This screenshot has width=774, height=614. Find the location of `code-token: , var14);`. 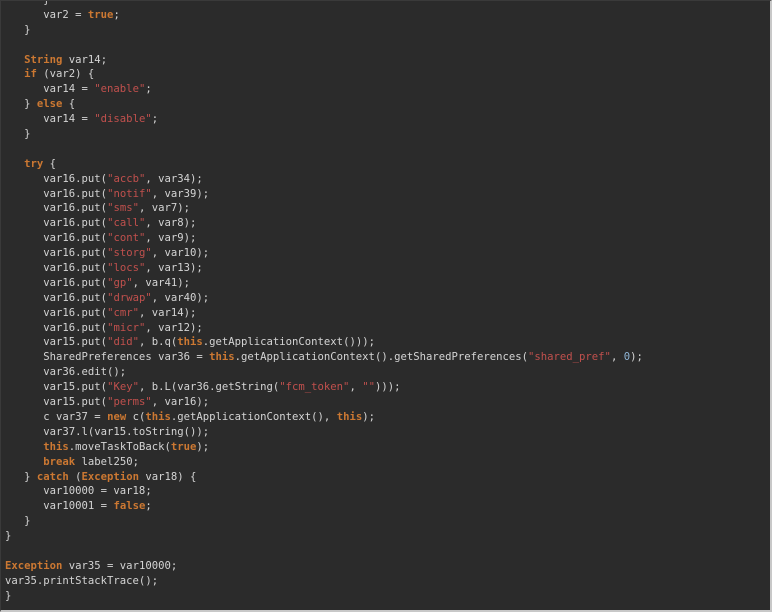

code-token: , var14); is located at coordinates (167, 312).